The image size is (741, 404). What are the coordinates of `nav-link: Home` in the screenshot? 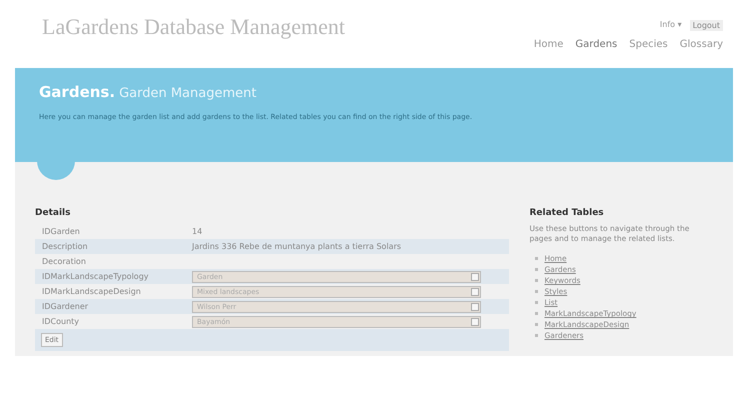 It's located at (549, 44).